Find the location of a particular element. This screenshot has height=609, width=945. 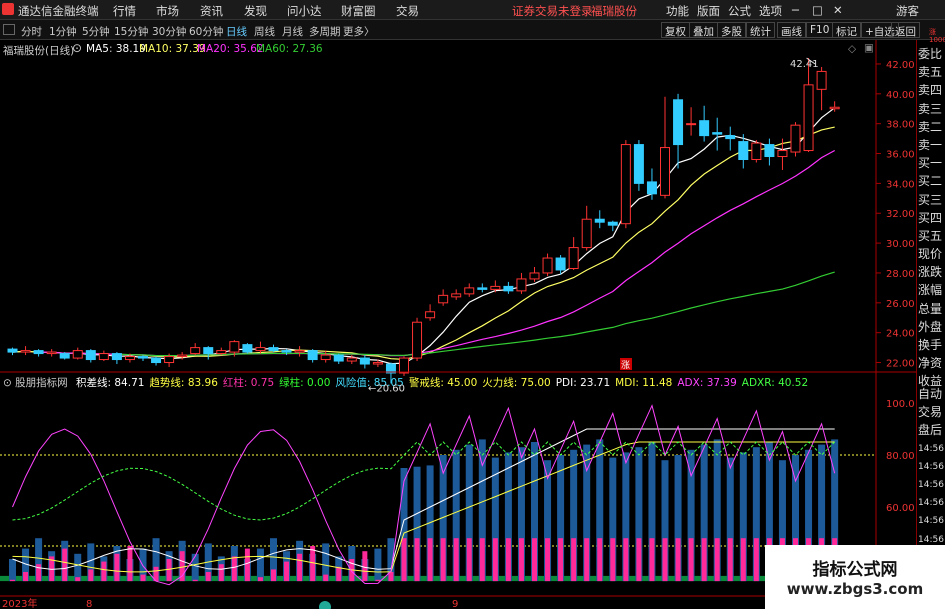

rise-badge-text: 涨 is located at coordinates (625, 365).